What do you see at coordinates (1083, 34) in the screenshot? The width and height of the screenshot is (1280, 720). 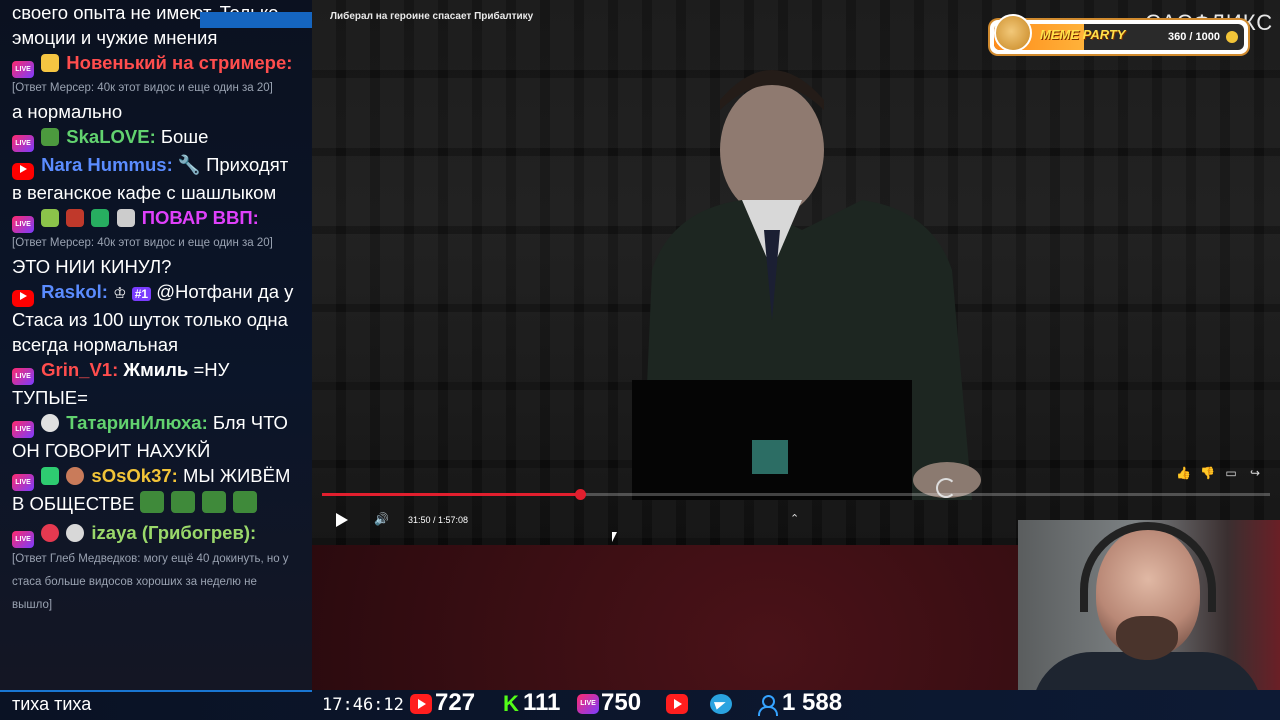 I see `widget-title: MEME PARTY` at bounding box center [1083, 34].